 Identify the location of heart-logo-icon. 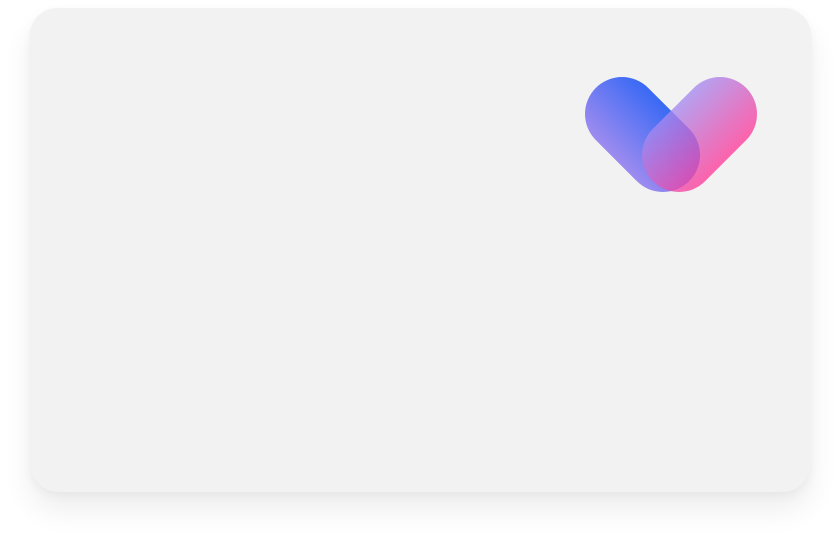
(670, 145).